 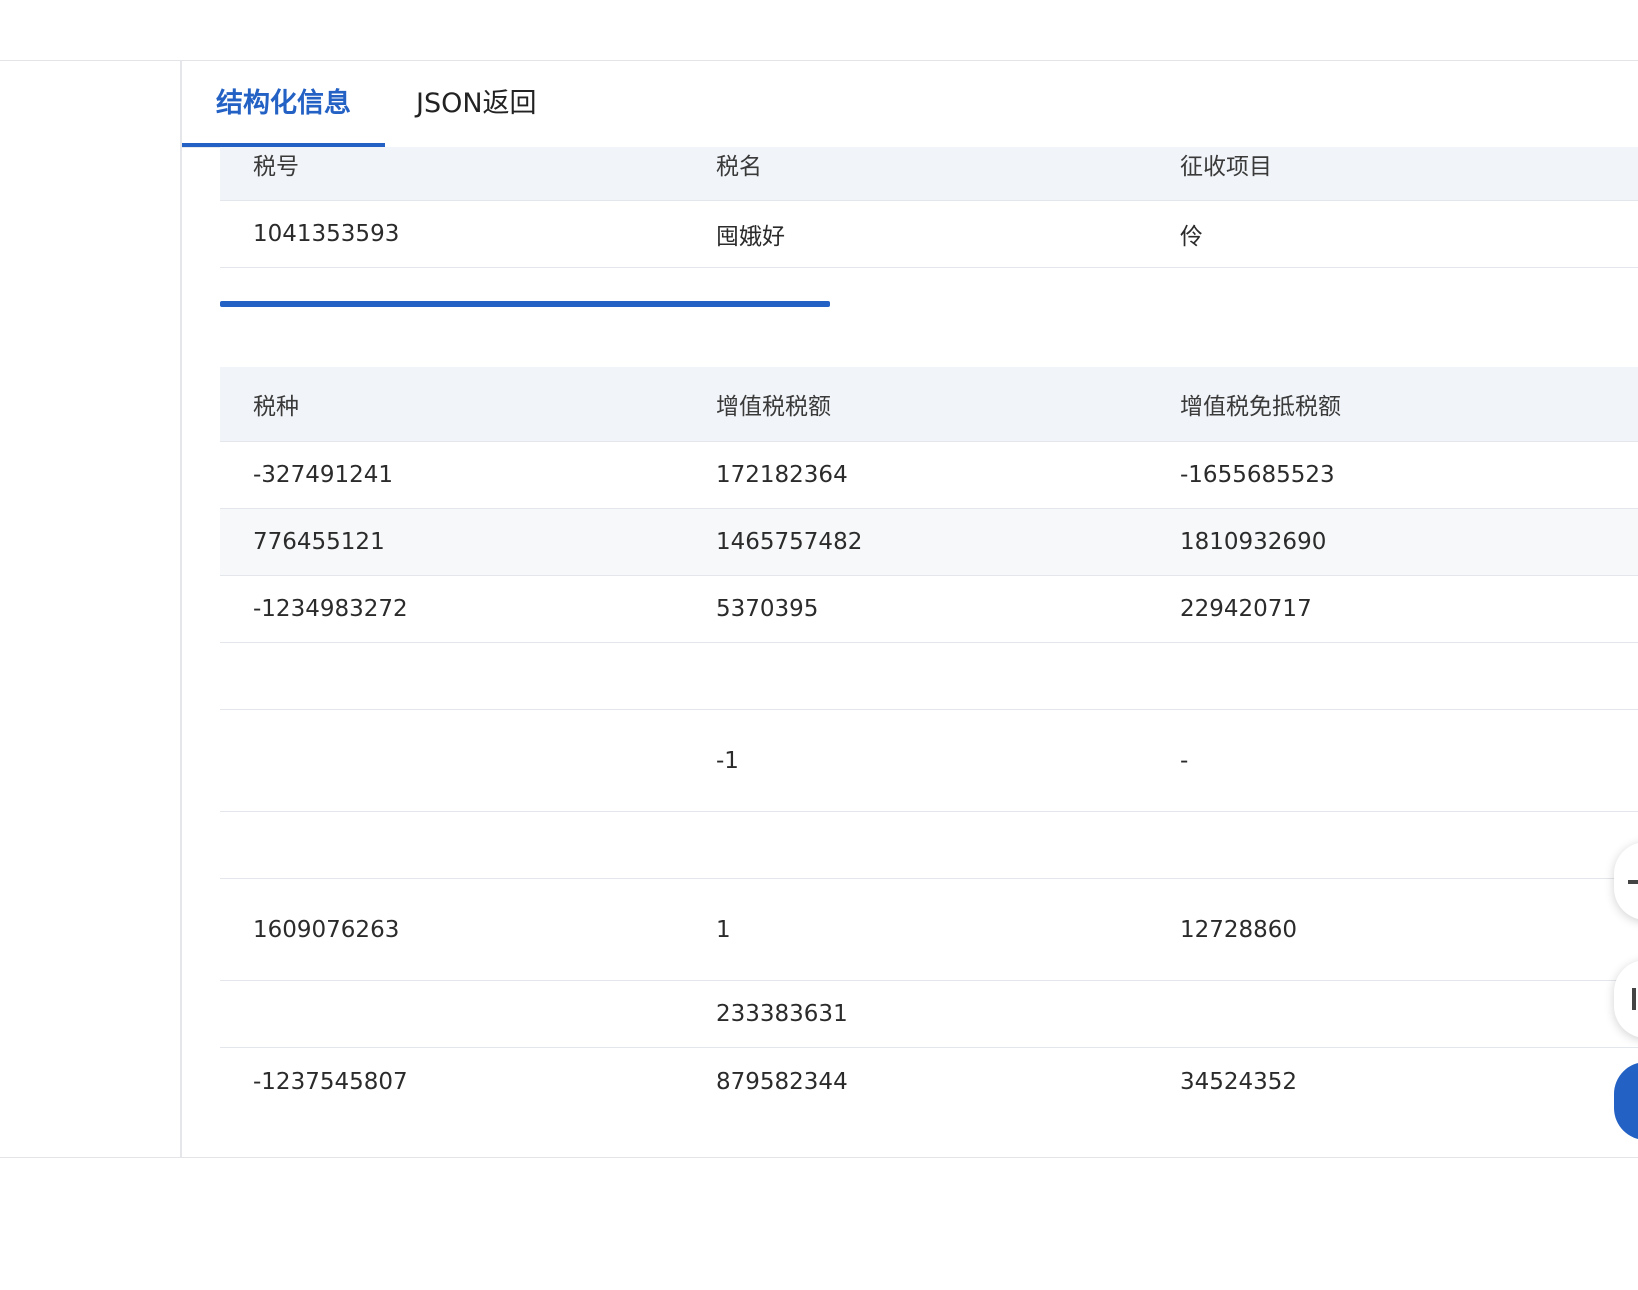 What do you see at coordinates (789, 542) in the screenshot?
I see `table-cell: 1465757482` at bounding box center [789, 542].